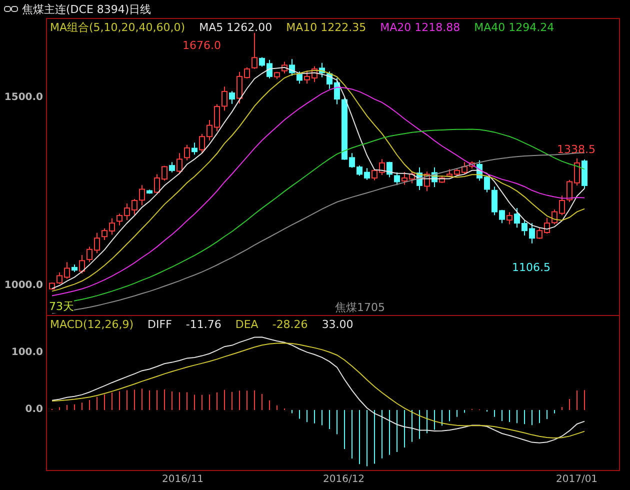 This screenshot has height=490, width=630. Describe the element at coordinates (290, 324) in the screenshot. I see `macd-legend-text: -28.26` at that location.